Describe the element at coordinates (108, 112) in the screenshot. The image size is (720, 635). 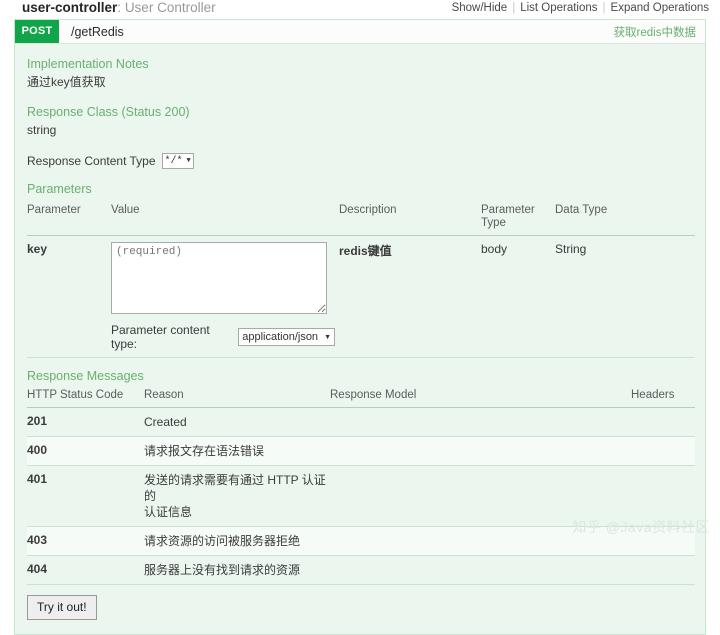
I see `response-class-label: Response Class (Status 200)` at that location.